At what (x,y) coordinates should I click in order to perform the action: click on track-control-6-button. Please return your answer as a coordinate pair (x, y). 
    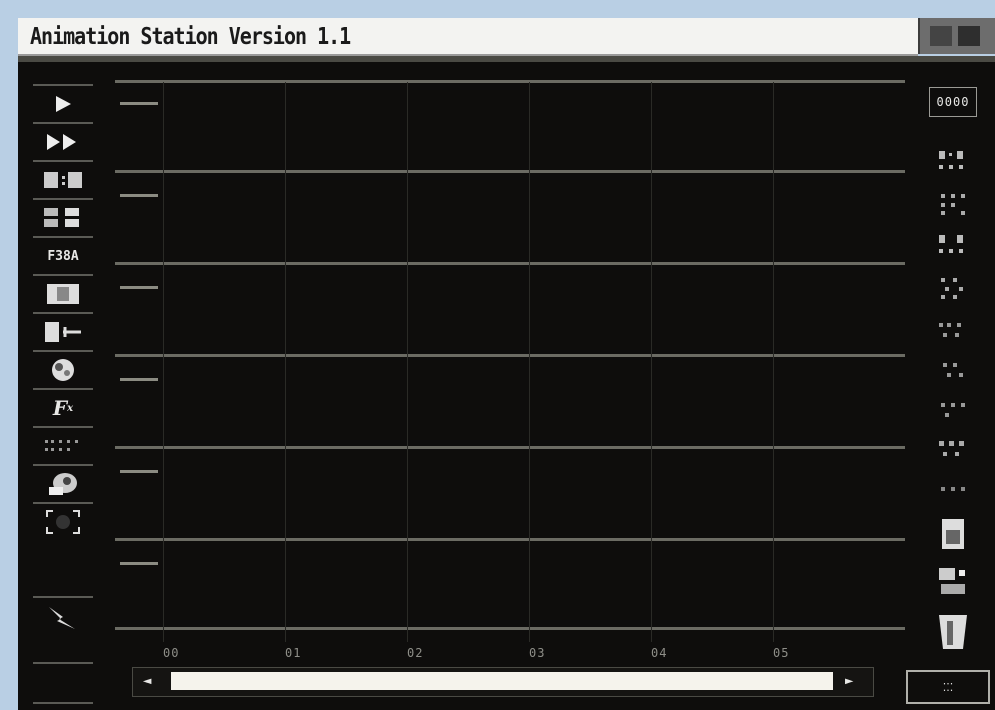
    Looking at the image, I should click on (953, 370).